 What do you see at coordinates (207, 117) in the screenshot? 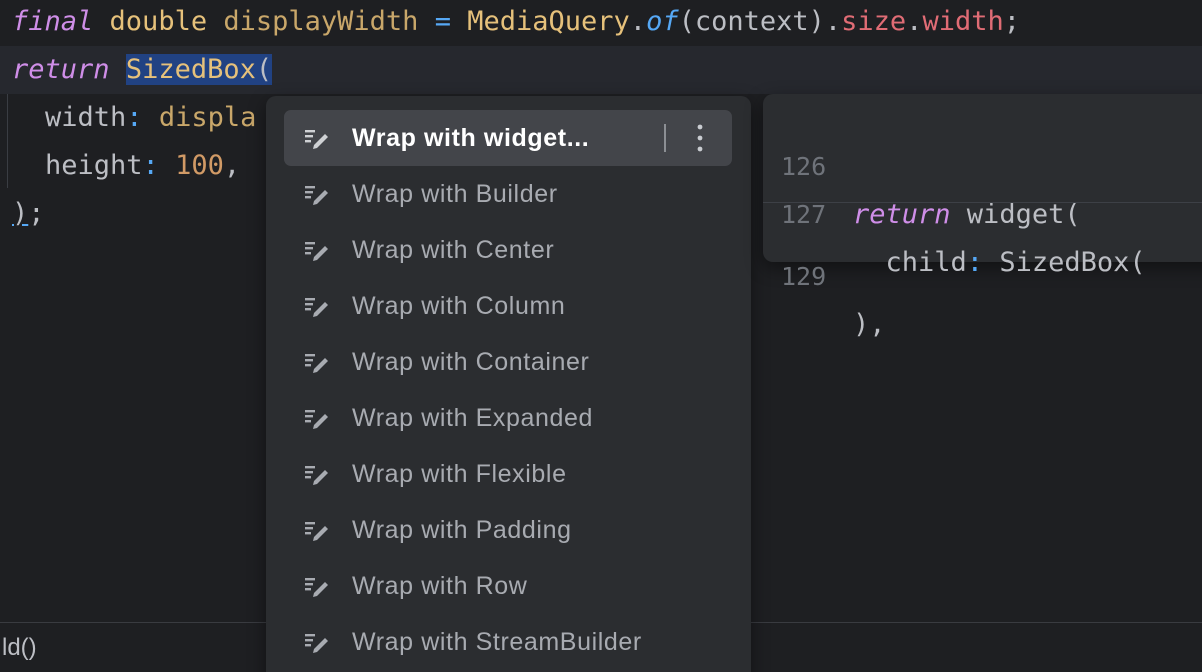
I see `param-value: displa` at bounding box center [207, 117].